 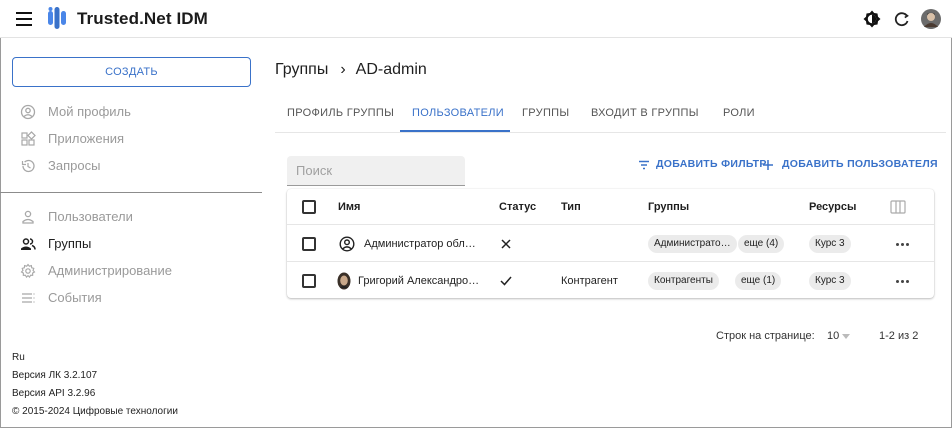 What do you see at coordinates (765, 336) in the screenshot?
I see `rows-per-page-label: Строк на странице:` at bounding box center [765, 336].